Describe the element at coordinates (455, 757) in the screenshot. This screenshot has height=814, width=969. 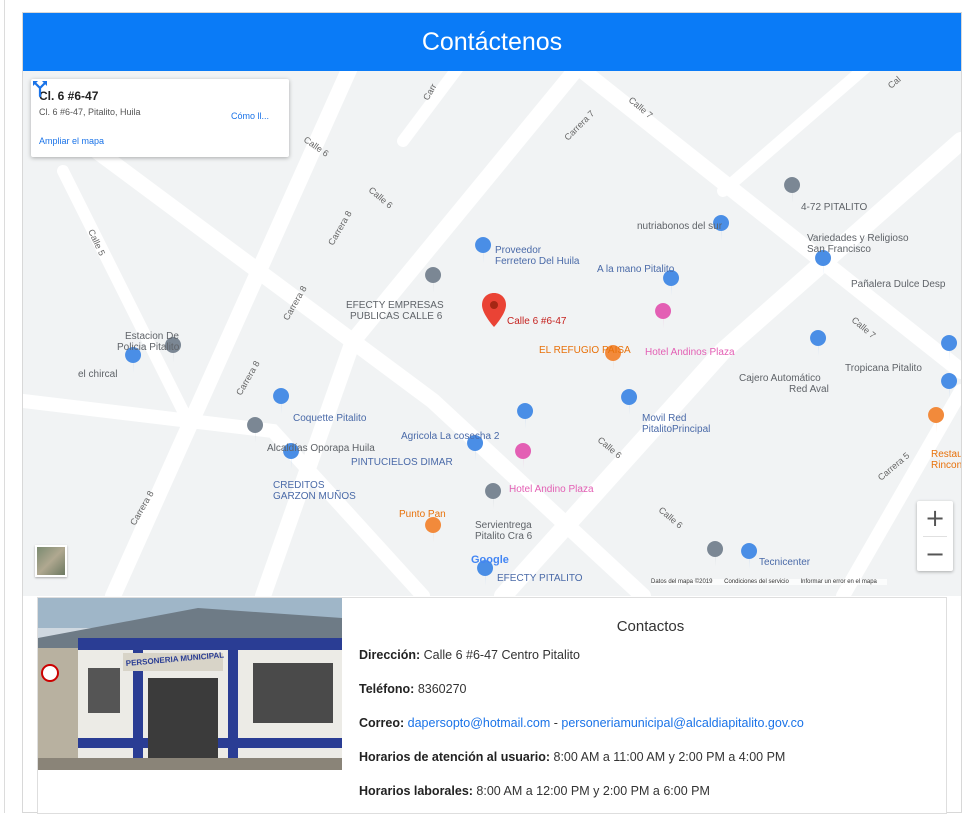
I see `service-hours-label: Horarios de atención al usuario:` at that location.